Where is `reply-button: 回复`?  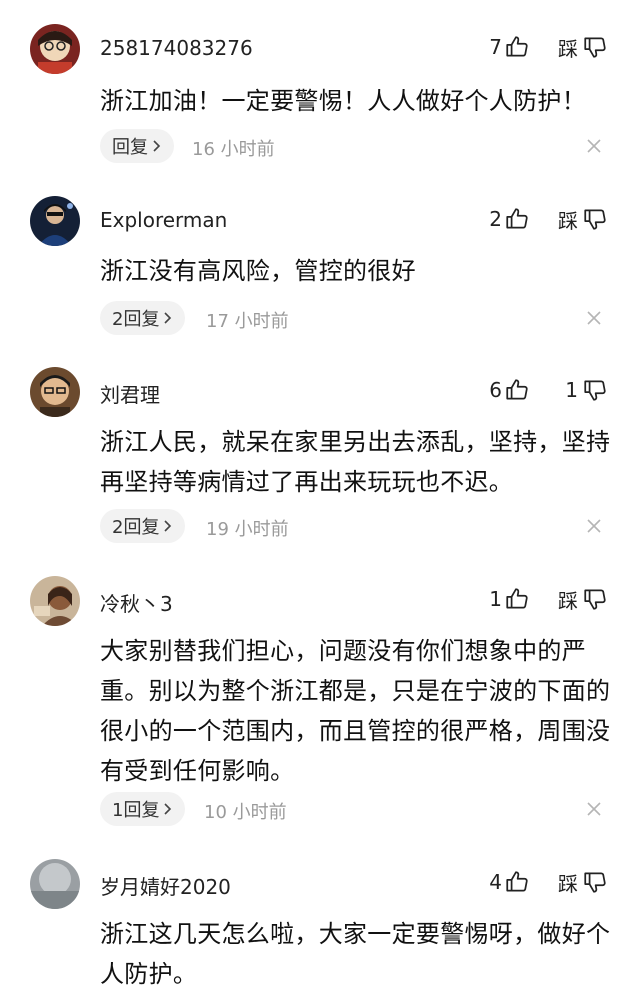
reply-button: 回复 is located at coordinates (137, 146).